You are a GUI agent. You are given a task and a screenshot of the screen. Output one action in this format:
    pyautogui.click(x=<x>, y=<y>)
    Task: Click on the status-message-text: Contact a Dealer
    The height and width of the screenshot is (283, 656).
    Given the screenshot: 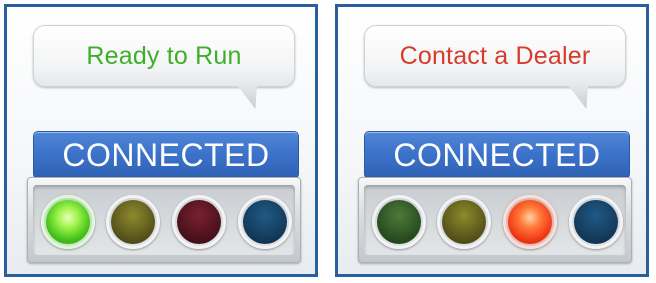 What is the action you would take?
    pyautogui.click(x=495, y=55)
    